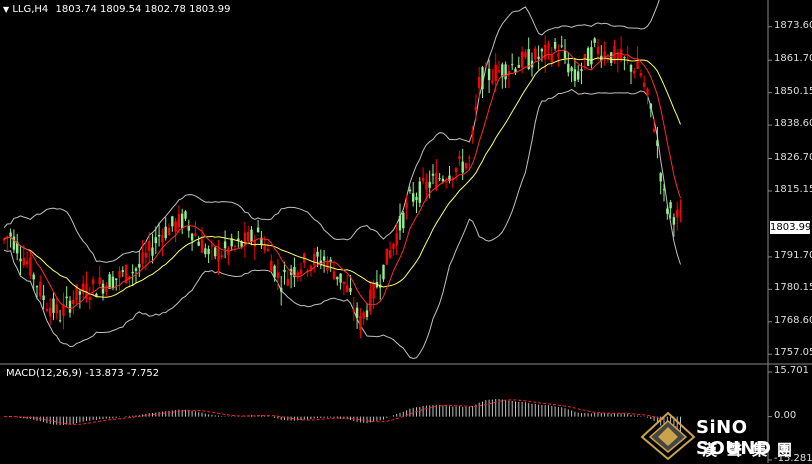  Describe the element at coordinates (143, 9) in the screenshot. I see `ohlc-values: 1803.74 1809.54 1802.78 1803.99` at that location.